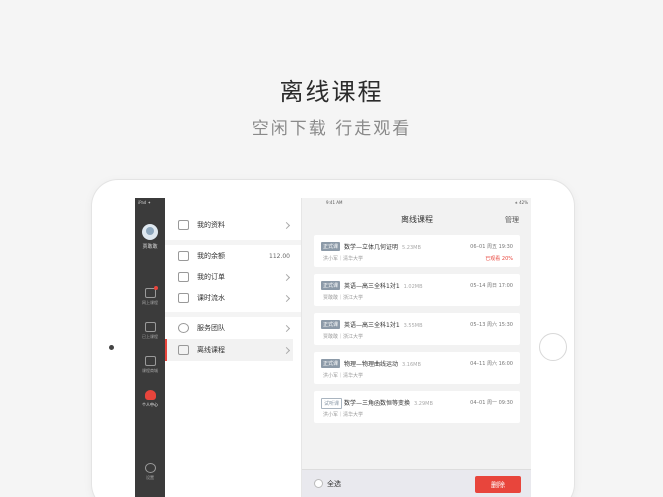 The width and height of the screenshot is (663, 497). I want to click on rail-item-online-course: 网上课程, so click(150, 296).